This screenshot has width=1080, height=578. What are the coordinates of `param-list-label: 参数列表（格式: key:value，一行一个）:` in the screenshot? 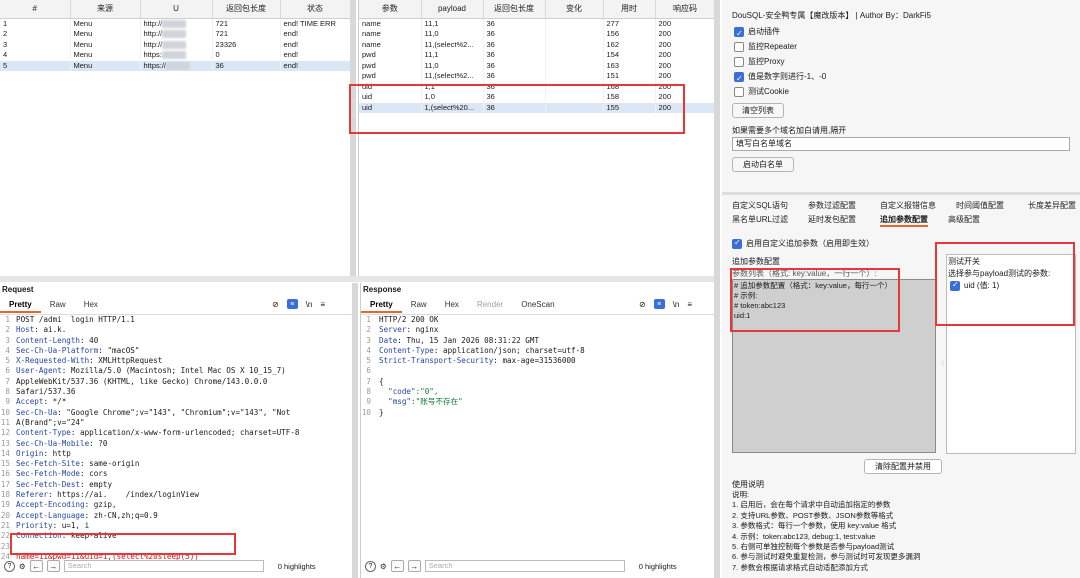 It's located at (804, 273).